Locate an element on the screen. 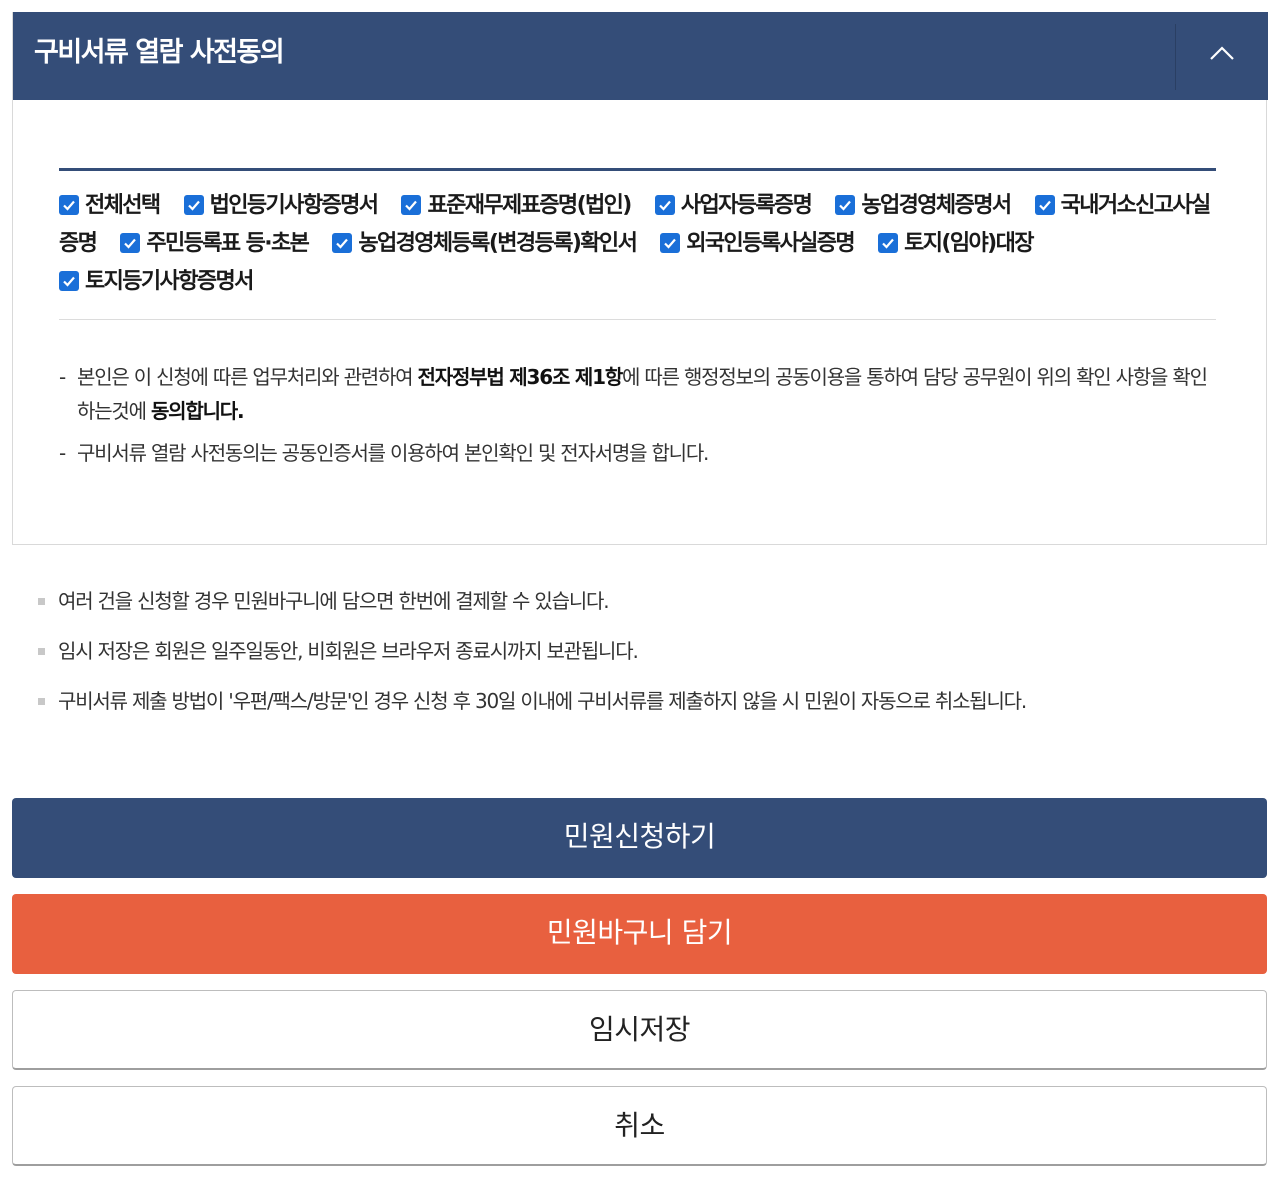 Image resolution: width=1280 pixels, height=1179 pixels. panel-header: 구비서류 열람 사전동의 is located at coordinates (640, 56).